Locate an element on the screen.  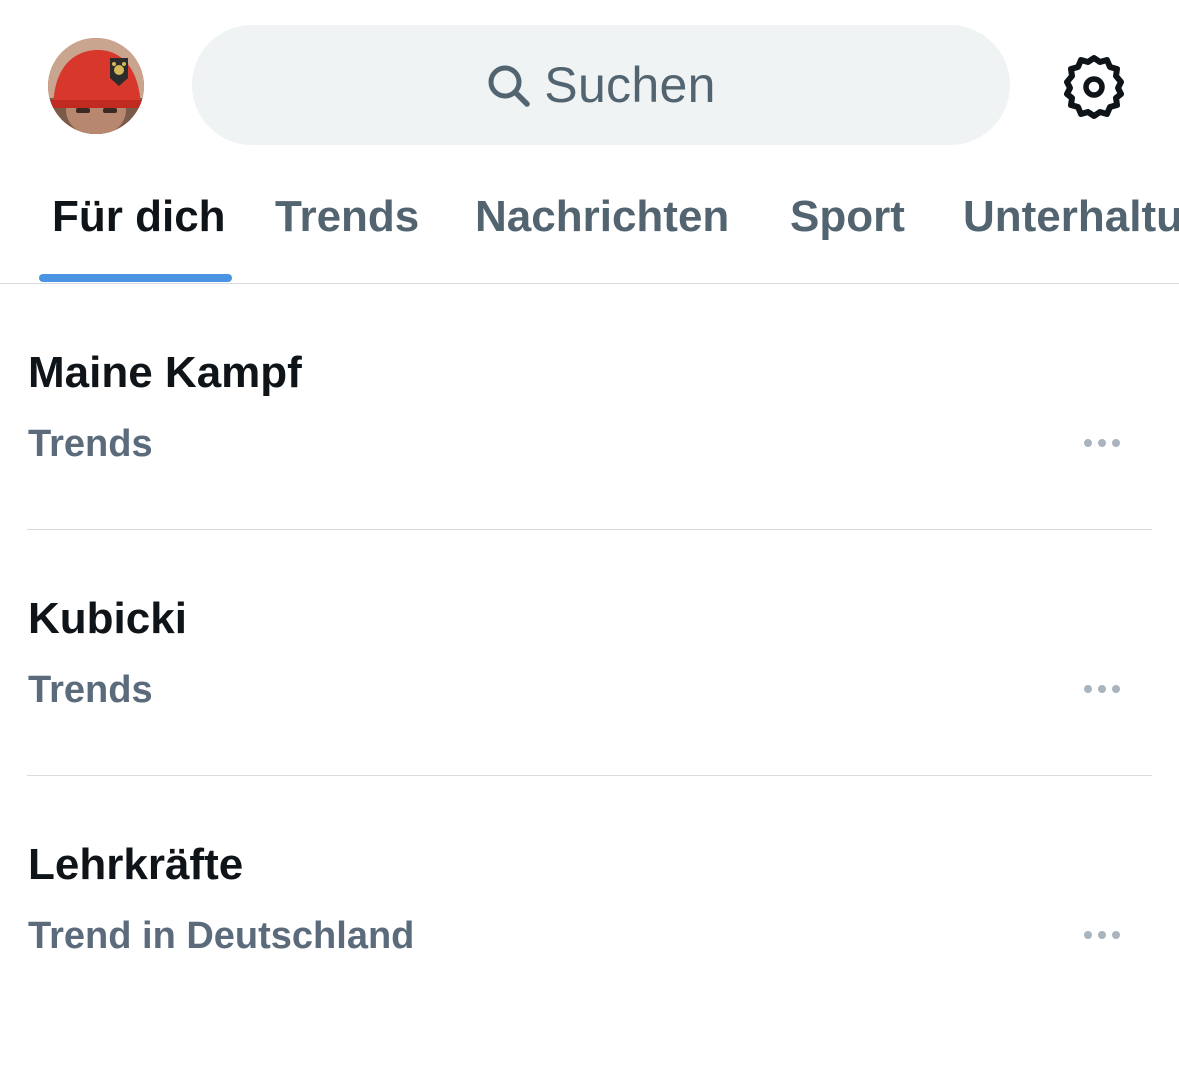
trend-title: Maine Kampf is located at coordinates (165, 372).